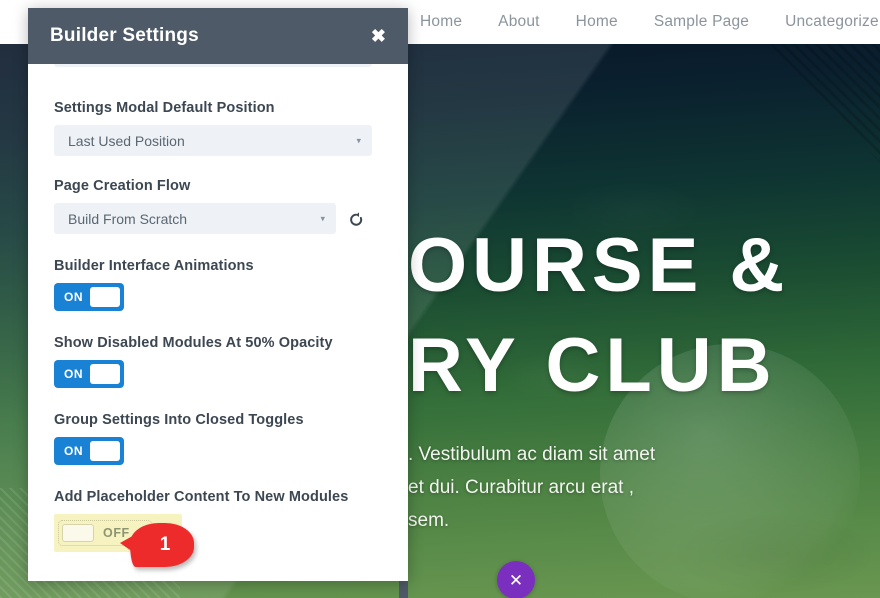 This screenshot has width=880, height=598. I want to click on hero-body-line-3: sem., so click(429, 520).